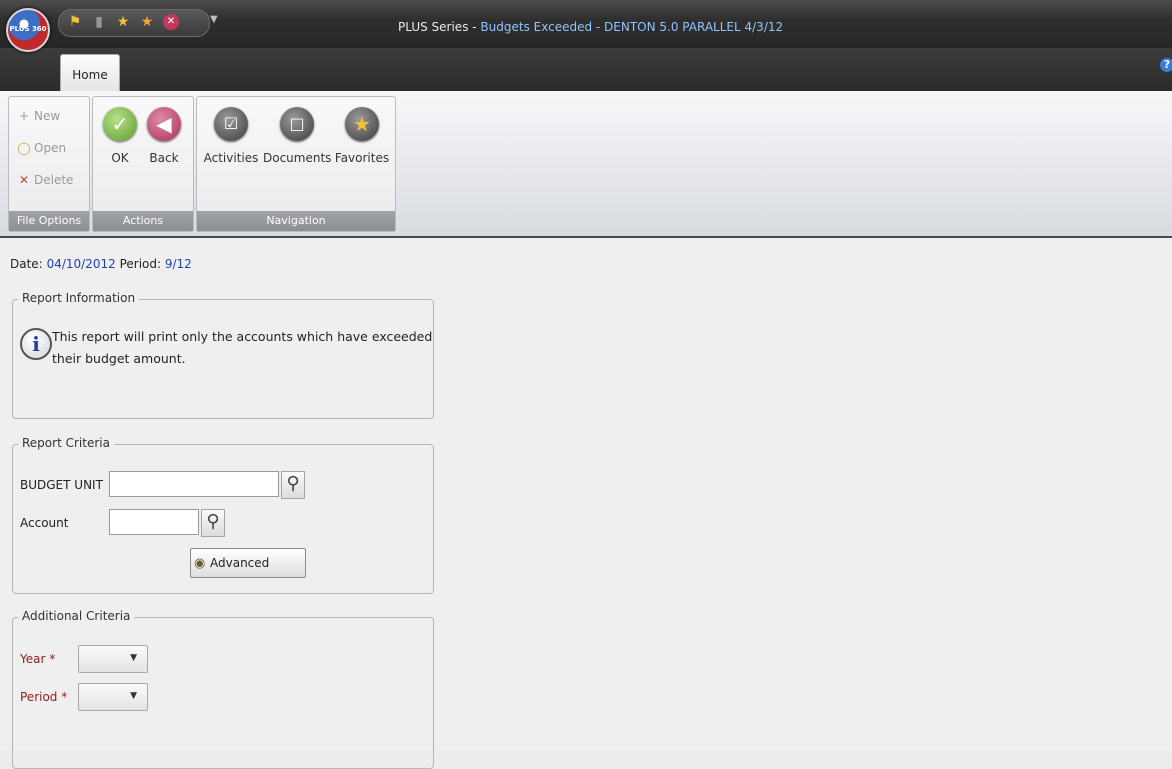  Describe the element at coordinates (194, 484) in the screenshot. I see `budget-unit-input` at that location.